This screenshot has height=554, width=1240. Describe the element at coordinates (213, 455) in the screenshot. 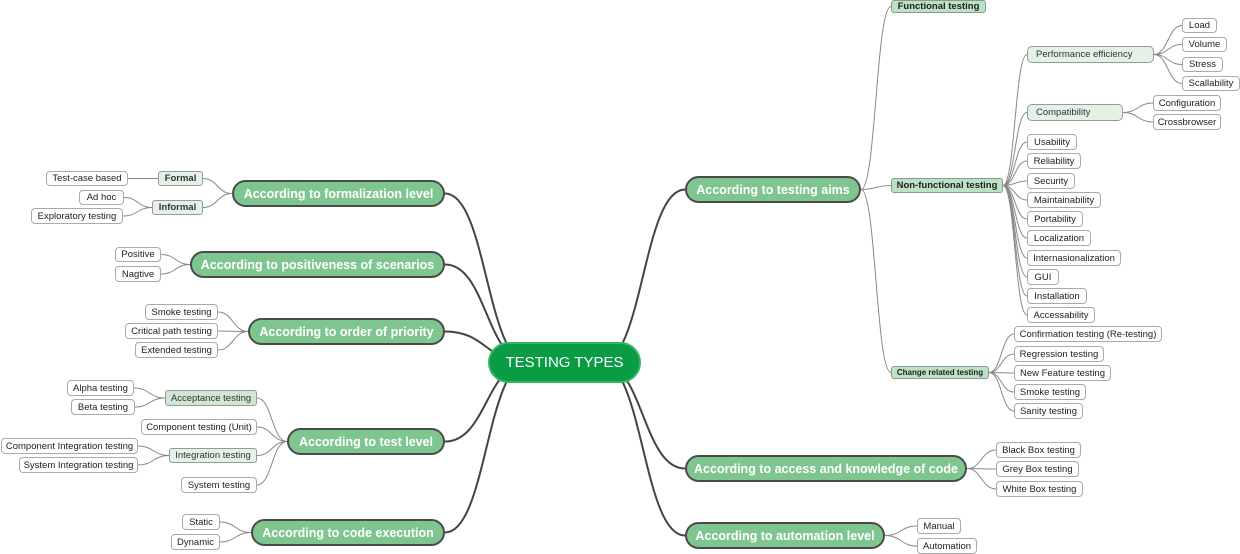

I see `integration-testing-node: Integration testing` at that location.